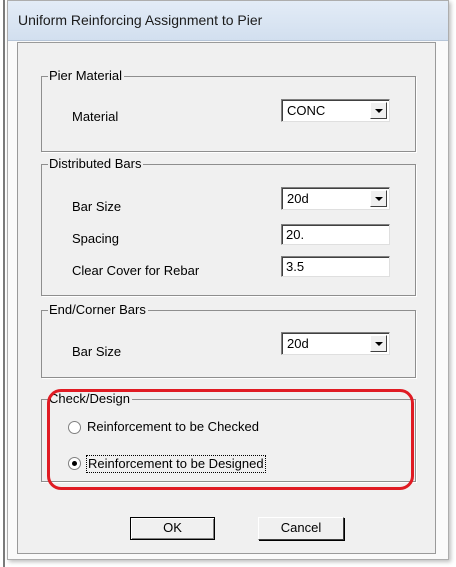 Image resolution: width=456 pixels, height=567 pixels. Describe the element at coordinates (335, 110) in the screenshot. I see `material-select: CONC` at that location.